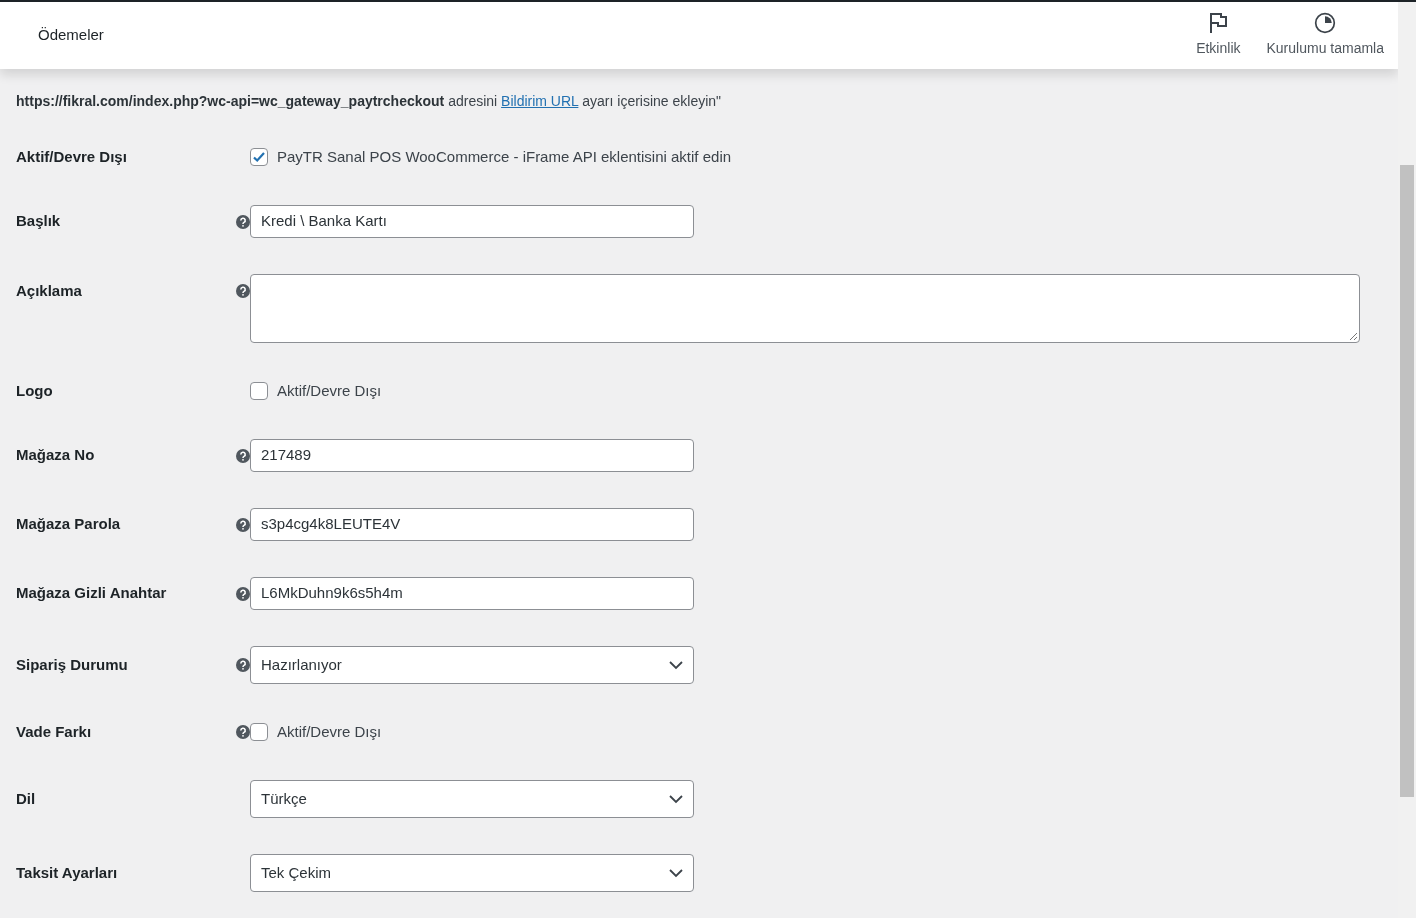  What do you see at coordinates (472, 873) in the screenshot?
I see `select-dropdown: Tek Çekim` at bounding box center [472, 873].